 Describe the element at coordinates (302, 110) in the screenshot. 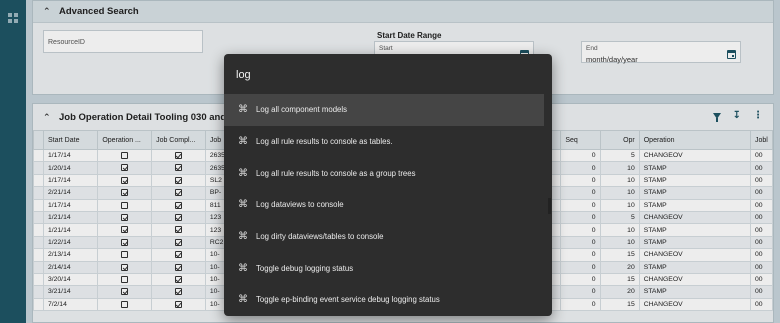

I see `command-label: Log all component models` at that location.